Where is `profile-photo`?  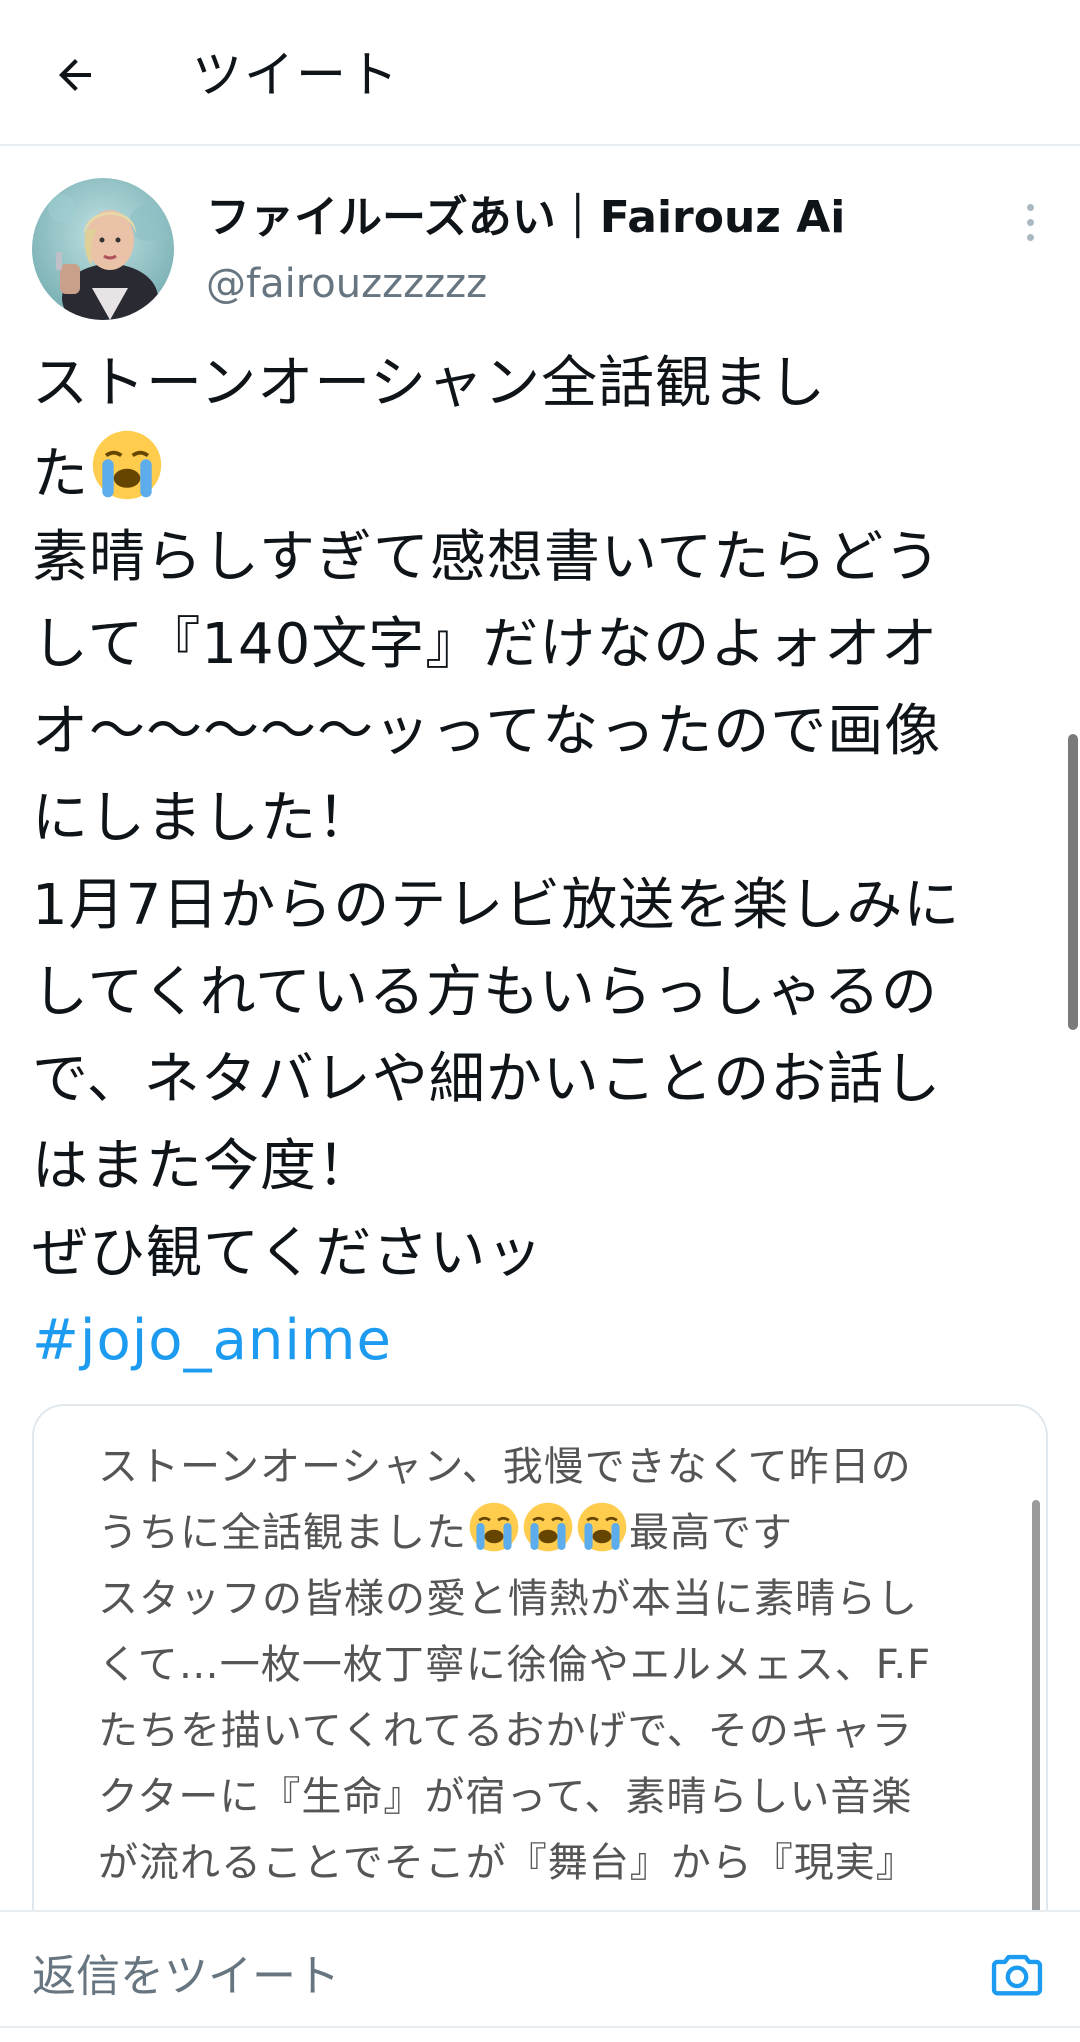 profile-photo is located at coordinates (103, 249).